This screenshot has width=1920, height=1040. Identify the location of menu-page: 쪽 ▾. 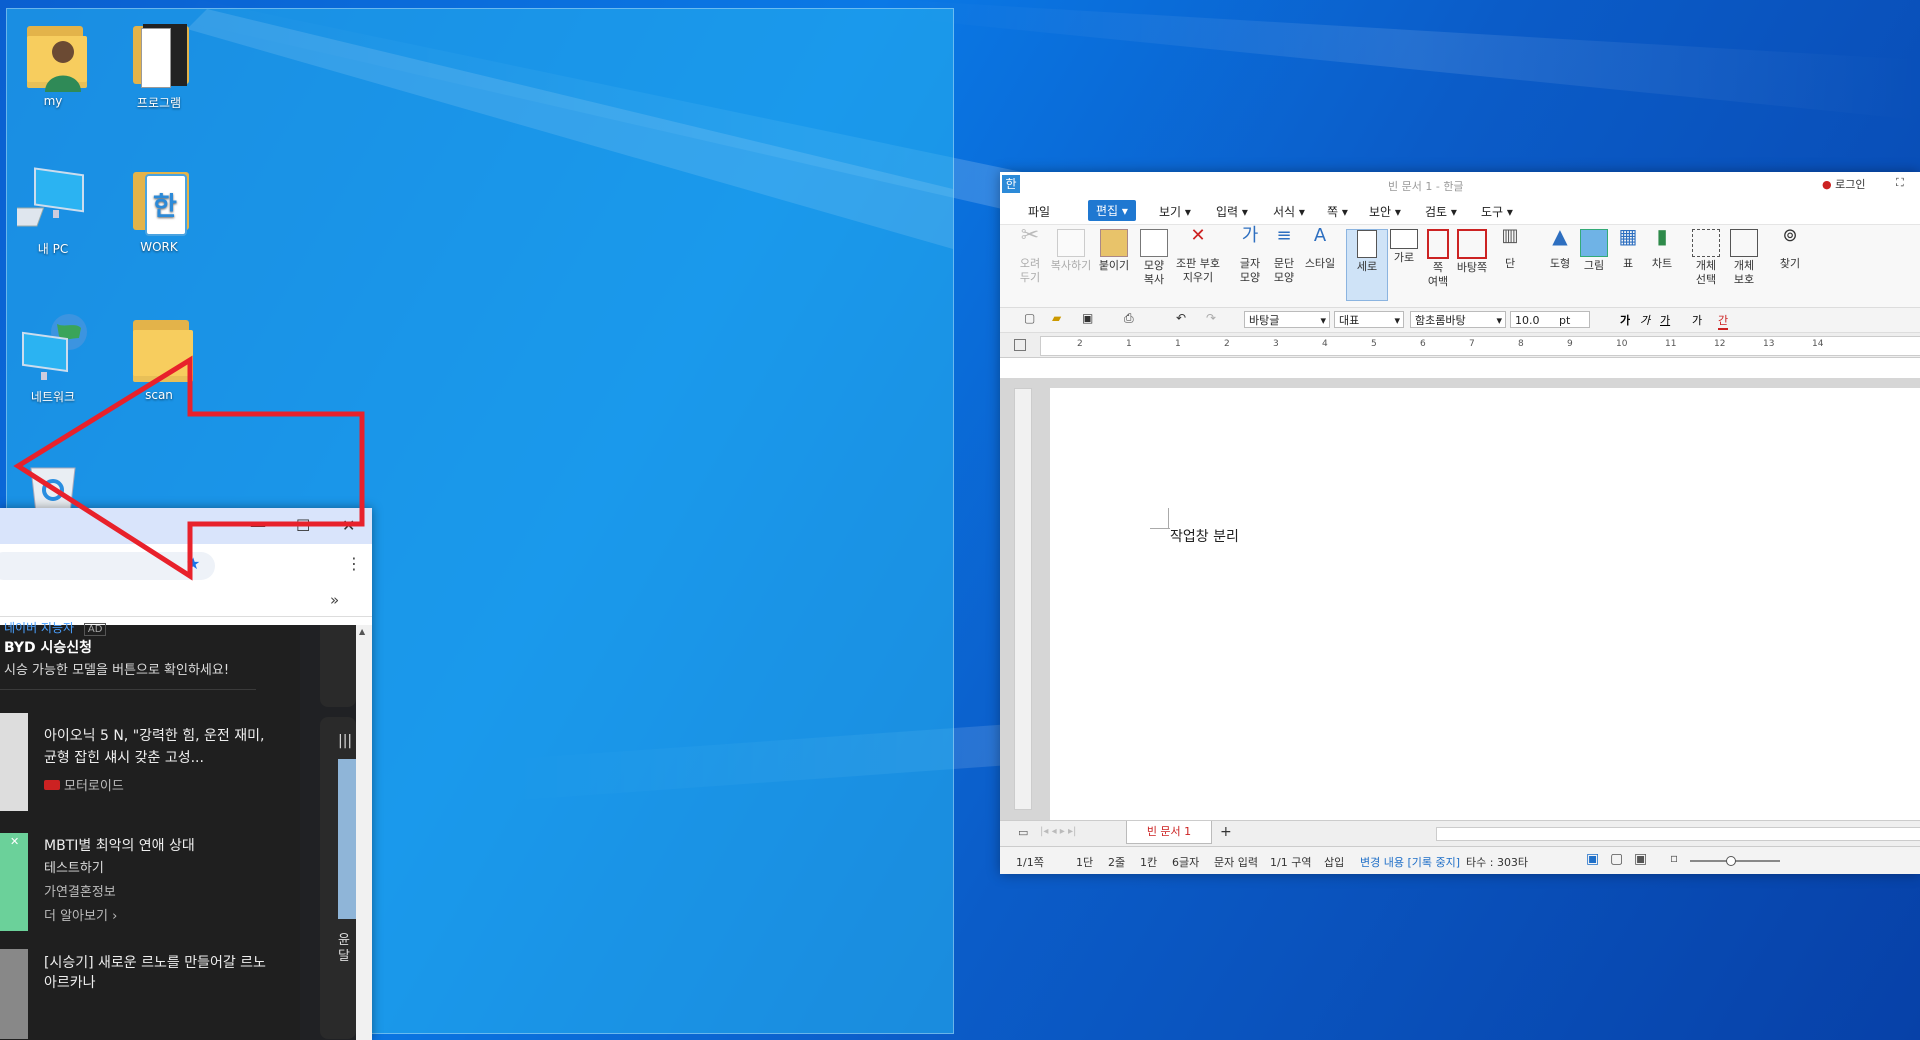
(1337, 211).